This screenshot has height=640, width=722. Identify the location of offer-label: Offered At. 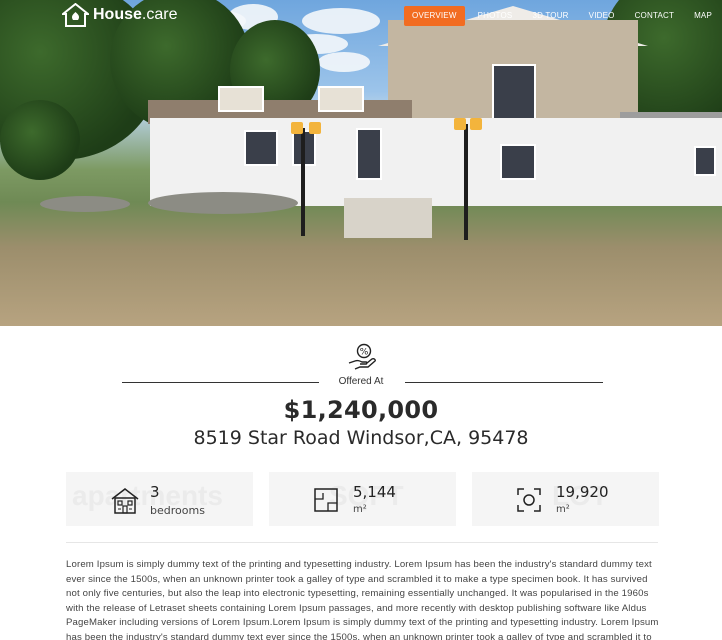
(361, 381).